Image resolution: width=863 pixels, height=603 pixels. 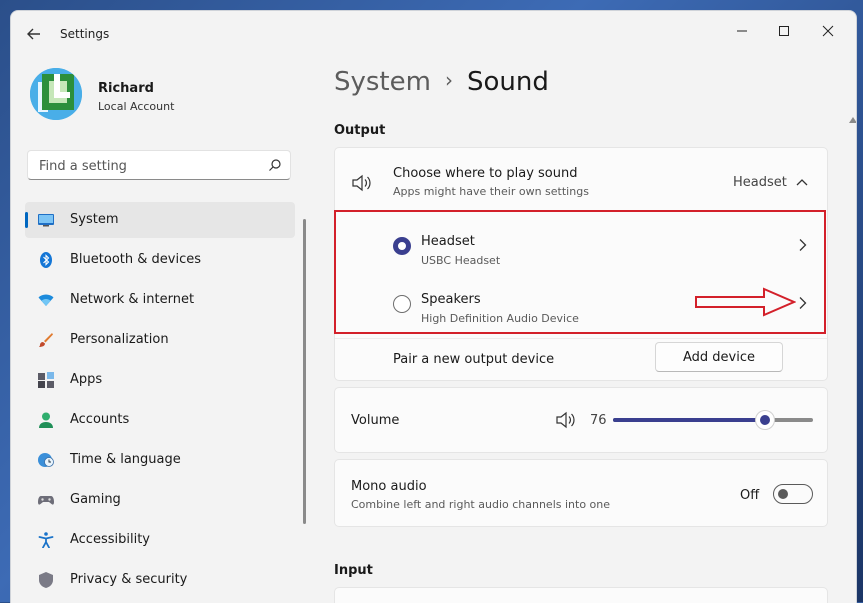 I want to click on toggle-state-label: Off, so click(x=749, y=495).